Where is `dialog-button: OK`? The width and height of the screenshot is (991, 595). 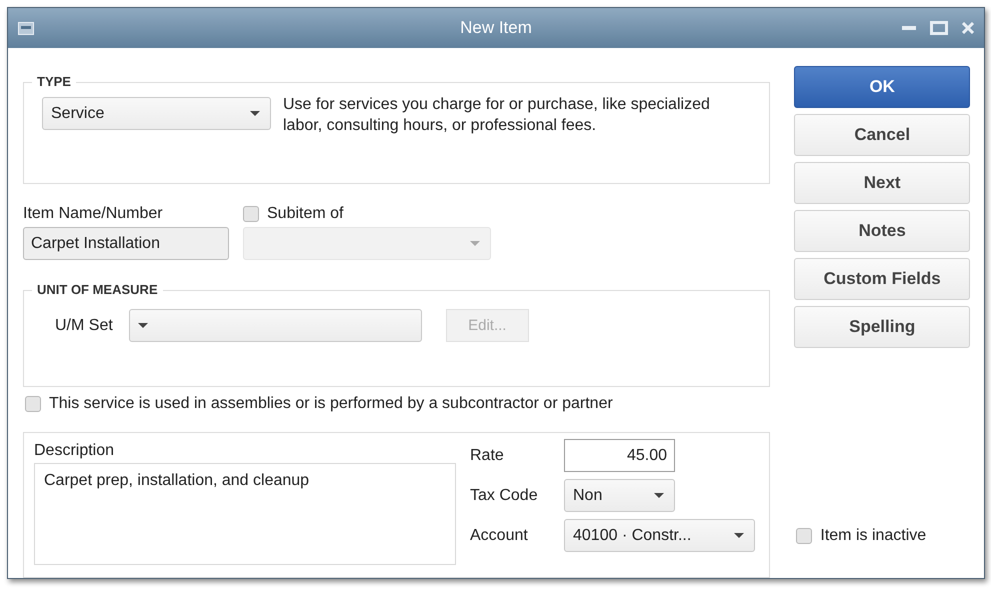 dialog-button: OK is located at coordinates (882, 87).